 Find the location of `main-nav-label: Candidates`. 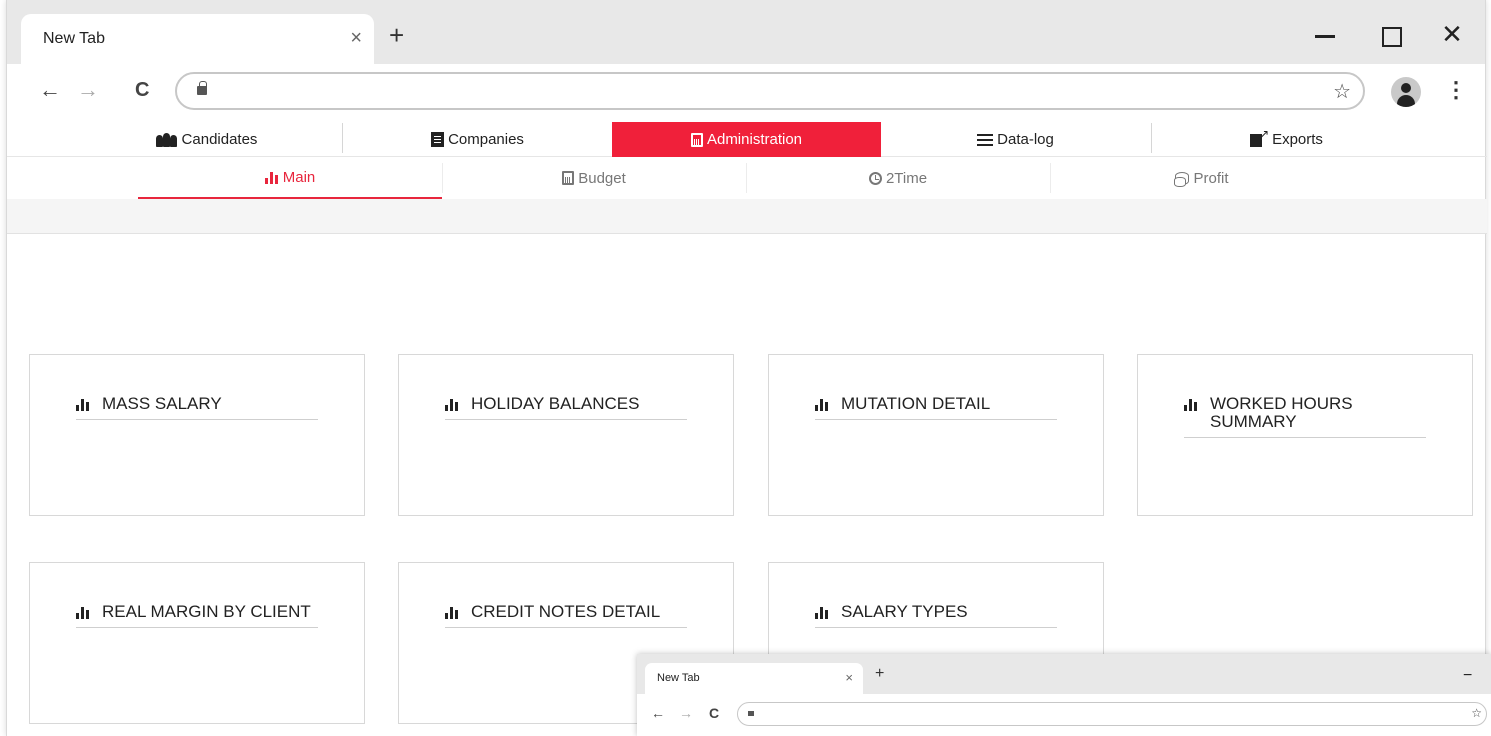

main-nav-label: Candidates is located at coordinates (219, 139).